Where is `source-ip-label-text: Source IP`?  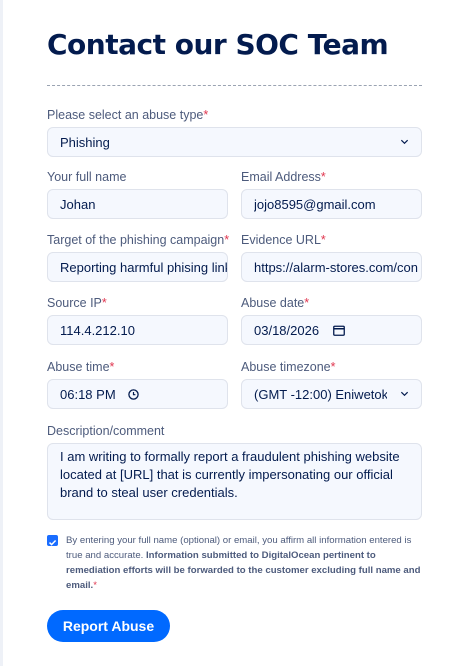 source-ip-label-text: Source IP is located at coordinates (74, 303).